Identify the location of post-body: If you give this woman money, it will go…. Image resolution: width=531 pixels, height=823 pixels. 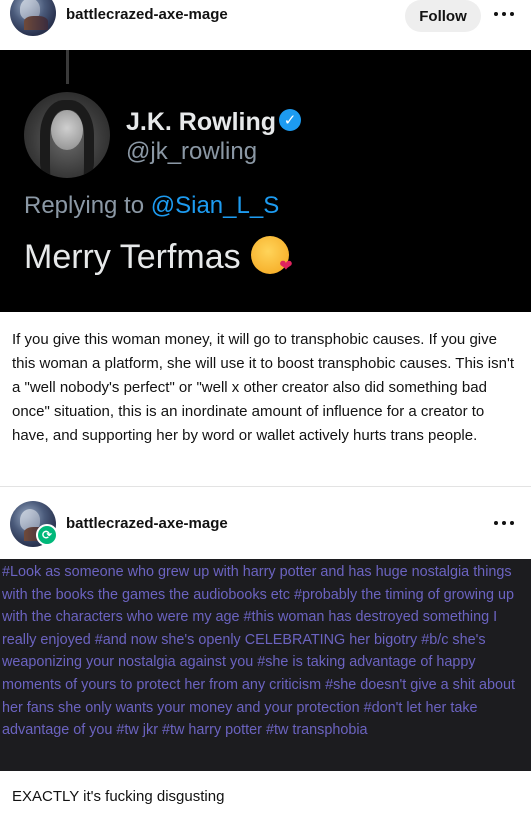
(263, 387).